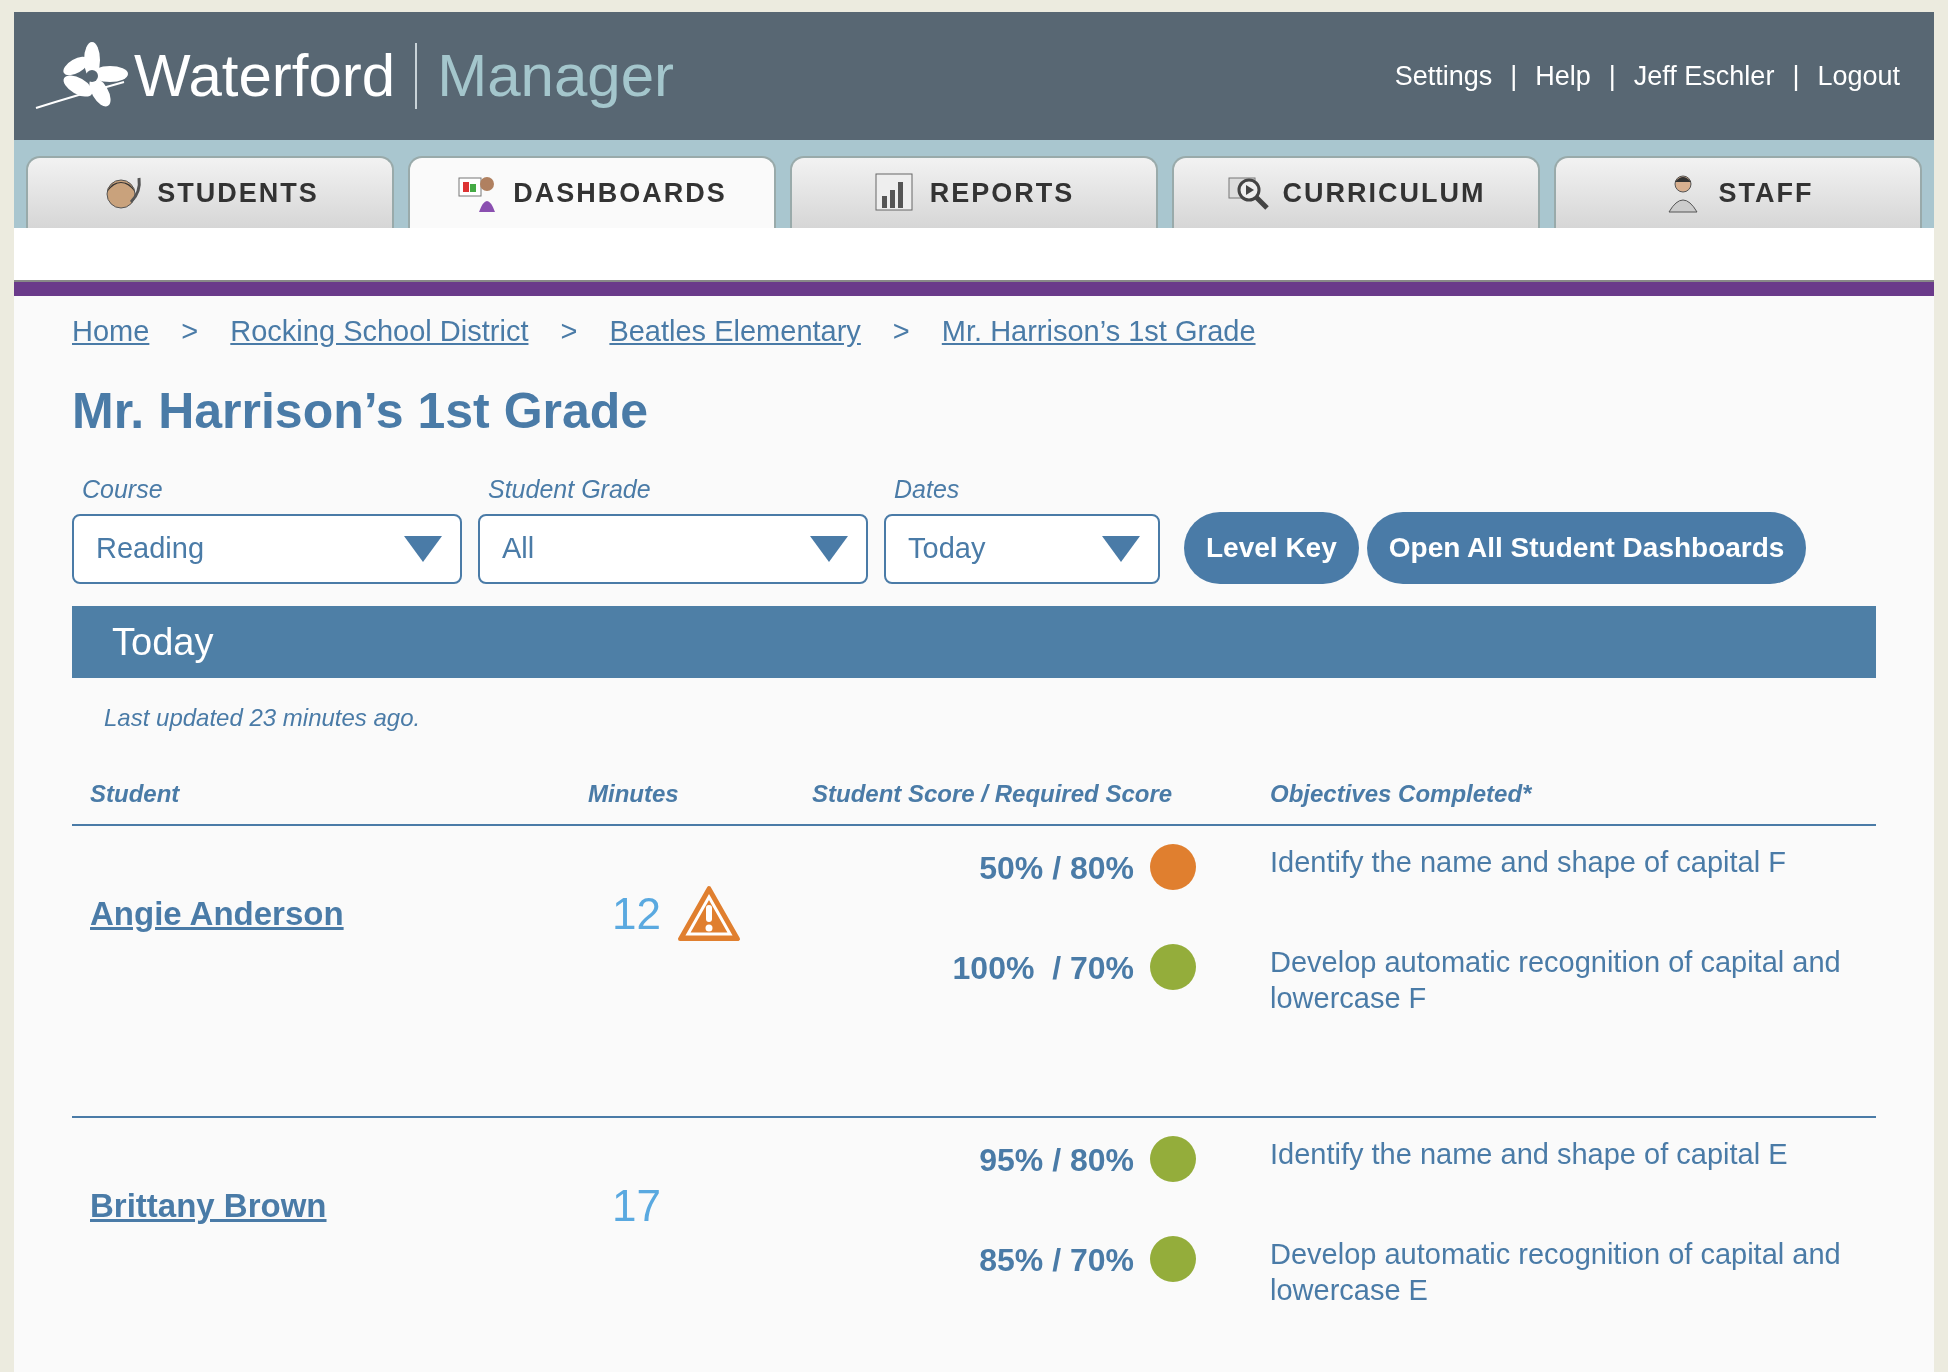  I want to click on score-text: 50% / 80%, so click(1056, 868).